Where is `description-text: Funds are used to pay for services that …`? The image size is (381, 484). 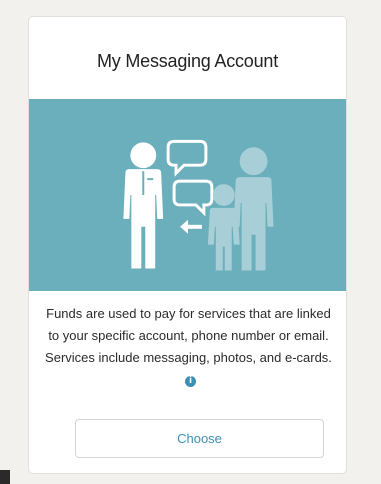 description-text: Funds are used to pay for services that … is located at coordinates (188, 335).